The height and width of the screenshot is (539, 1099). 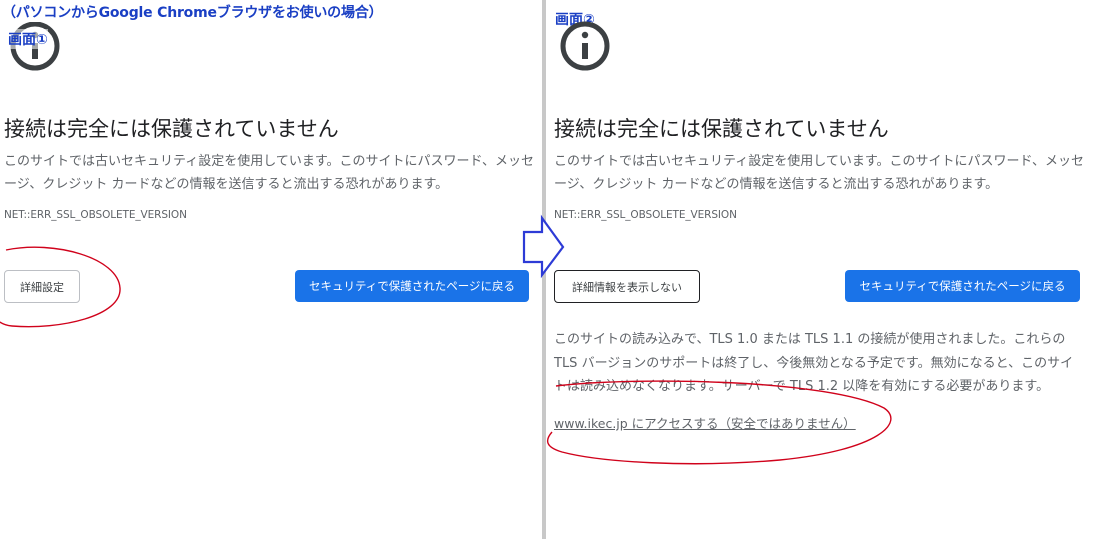 What do you see at coordinates (28, 39) in the screenshot?
I see `screen-label-1: 画面①` at bounding box center [28, 39].